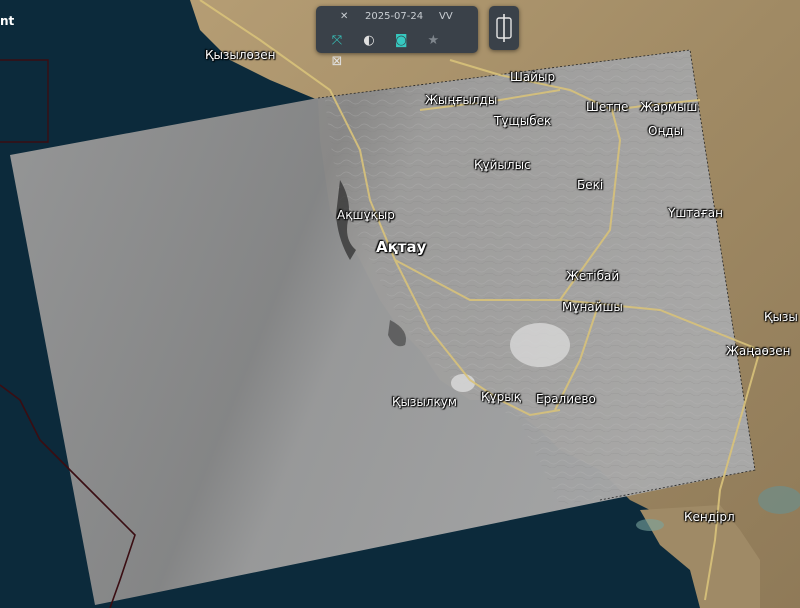 The height and width of the screenshot is (608, 800). Describe the element at coordinates (758, 351) in the screenshot. I see `place-label: Жаңаөзен` at that location.